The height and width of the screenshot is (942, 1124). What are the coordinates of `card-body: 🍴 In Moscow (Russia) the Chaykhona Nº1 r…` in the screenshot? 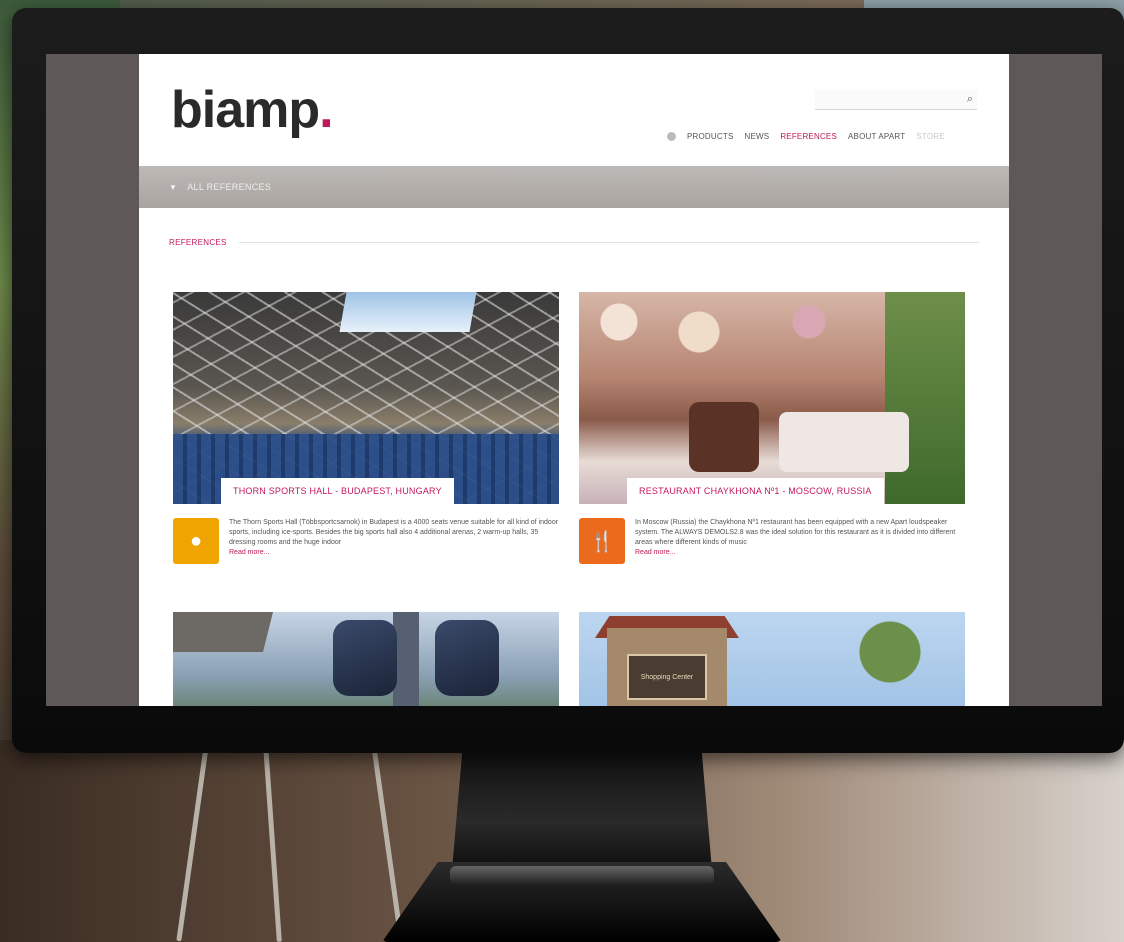 It's located at (772, 541).